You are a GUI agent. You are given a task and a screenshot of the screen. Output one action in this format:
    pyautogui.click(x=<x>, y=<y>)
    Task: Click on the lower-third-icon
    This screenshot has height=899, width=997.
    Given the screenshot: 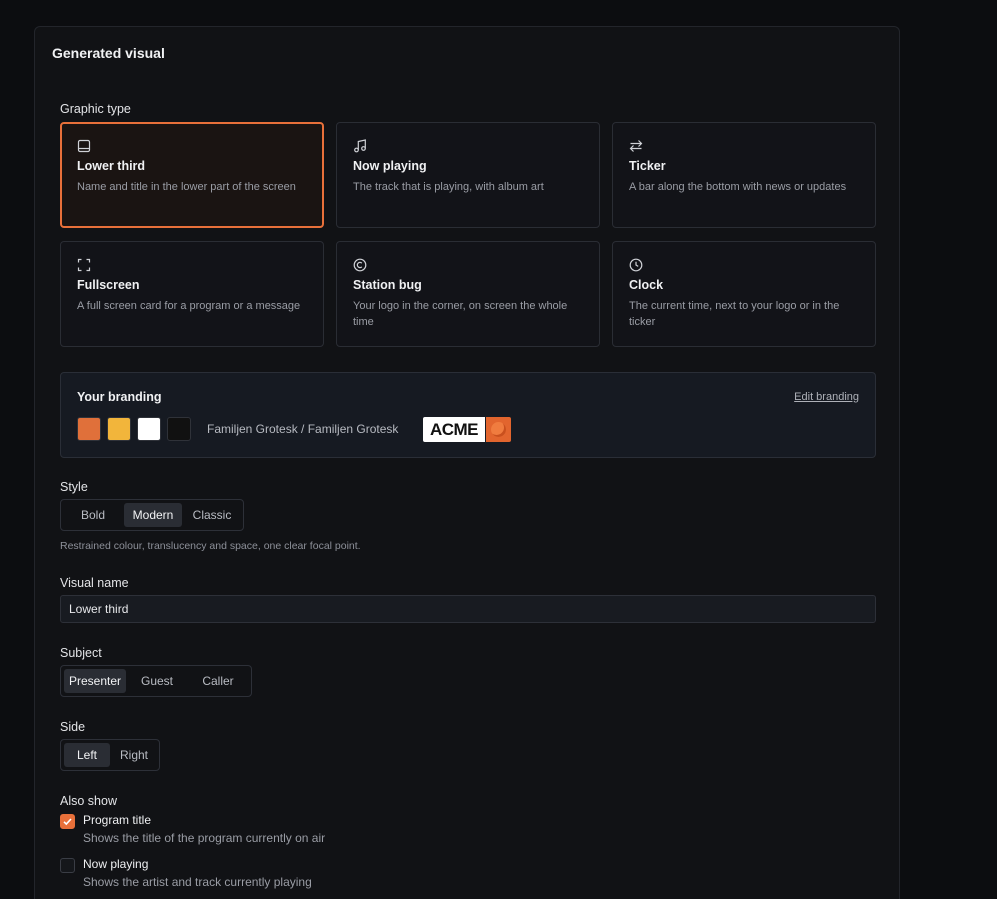 What is the action you would take?
    pyautogui.click(x=84, y=146)
    